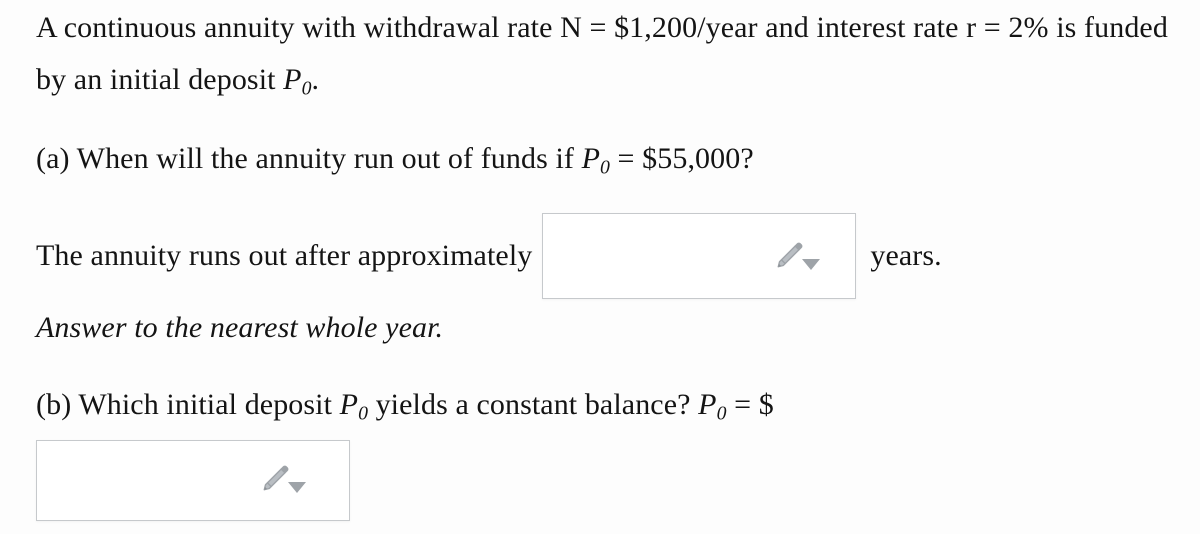 The height and width of the screenshot is (534, 1200). Describe the element at coordinates (292, 79) in the screenshot. I see `intro-symbol-base: P` at that location.